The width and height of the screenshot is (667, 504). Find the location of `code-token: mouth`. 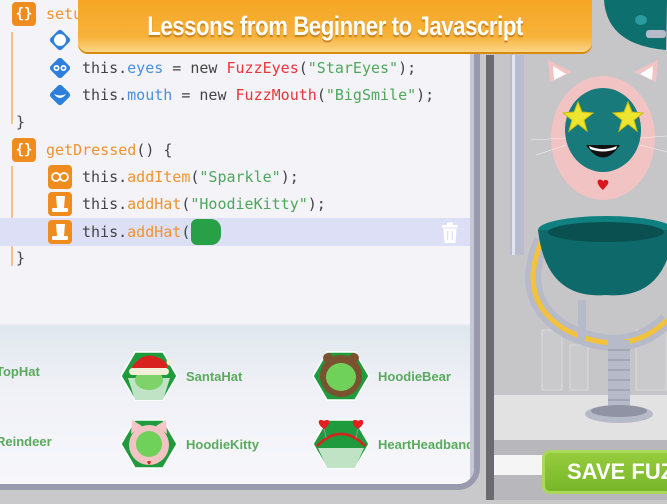

code-token: mouth is located at coordinates (150, 95).